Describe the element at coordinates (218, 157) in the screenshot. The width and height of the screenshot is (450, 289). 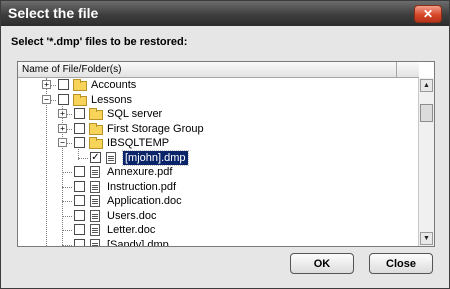
I see `tree-row: ✓ [mjohn].dmp` at that location.